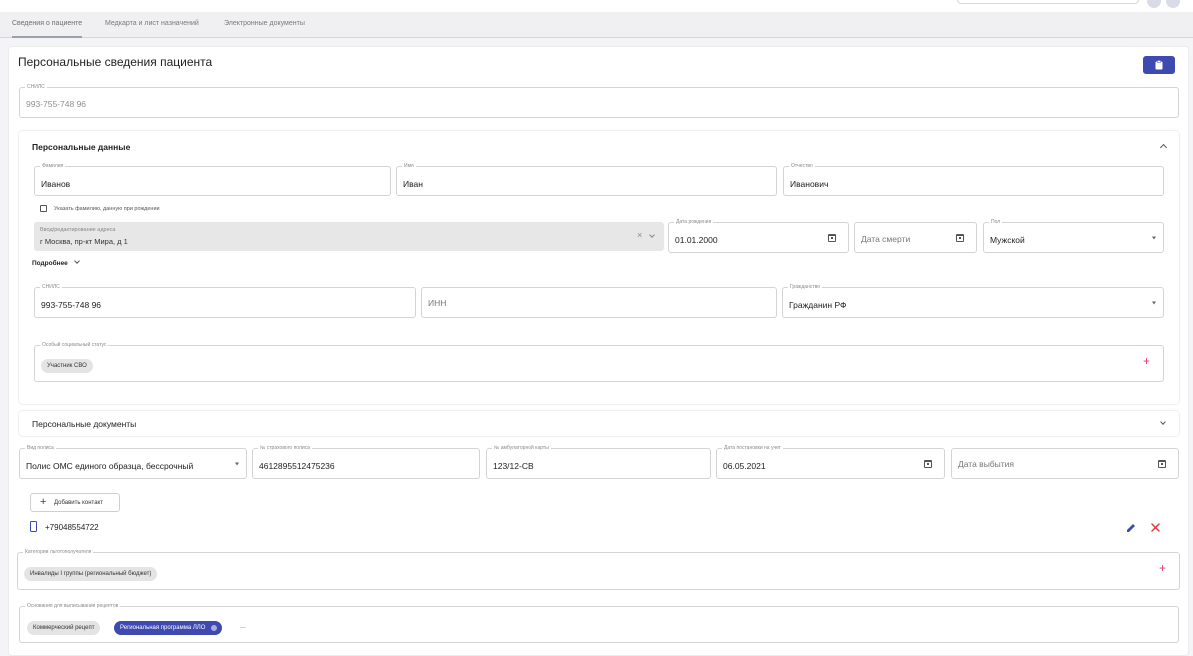 This screenshot has height=656, width=1193. What do you see at coordinates (805, 287) in the screenshot?
I see `citizenship-label: Гражданство` at bounding box center [805, 287].